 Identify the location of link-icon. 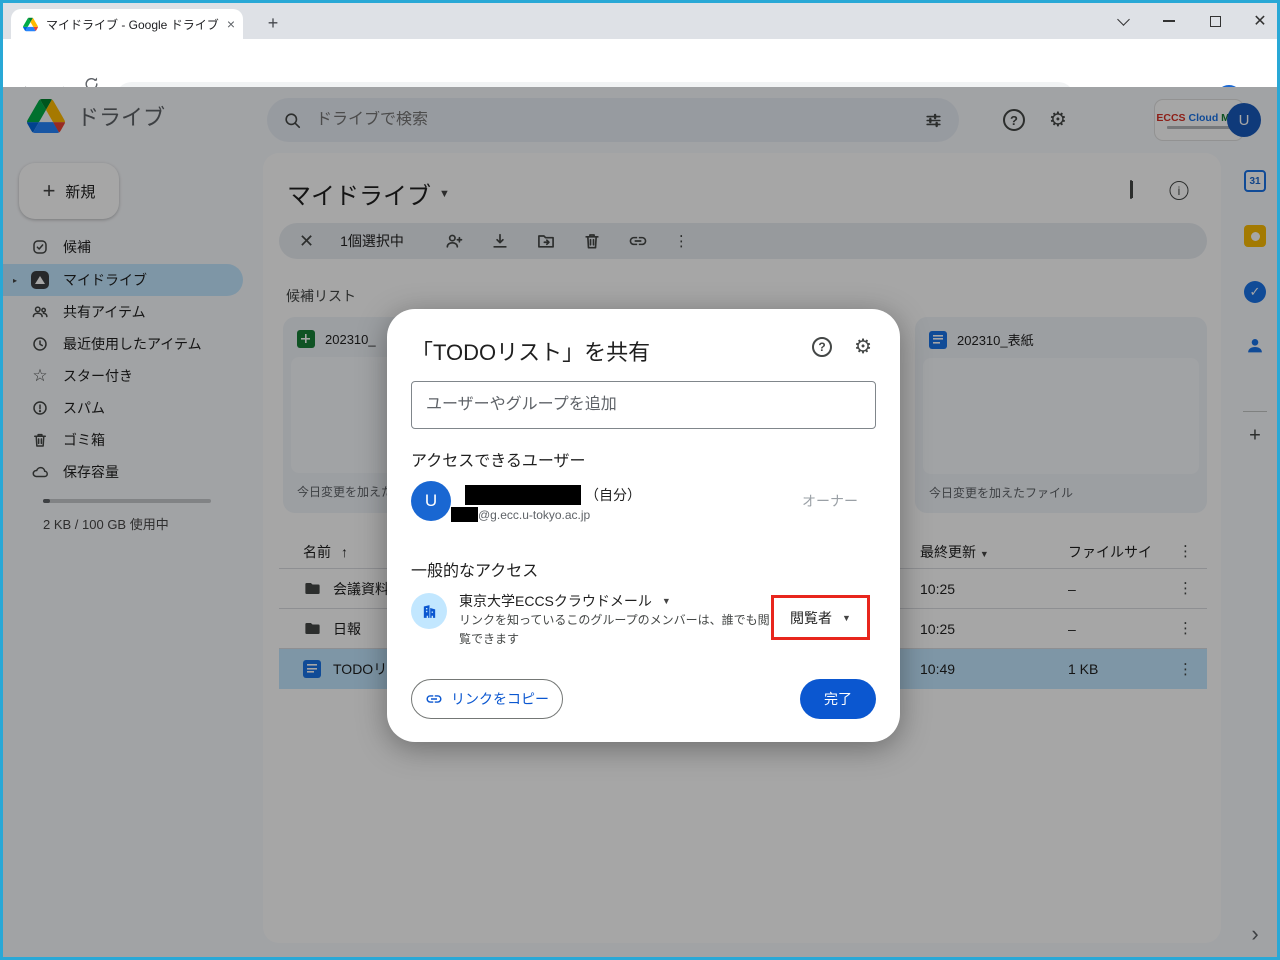
(434, 699).